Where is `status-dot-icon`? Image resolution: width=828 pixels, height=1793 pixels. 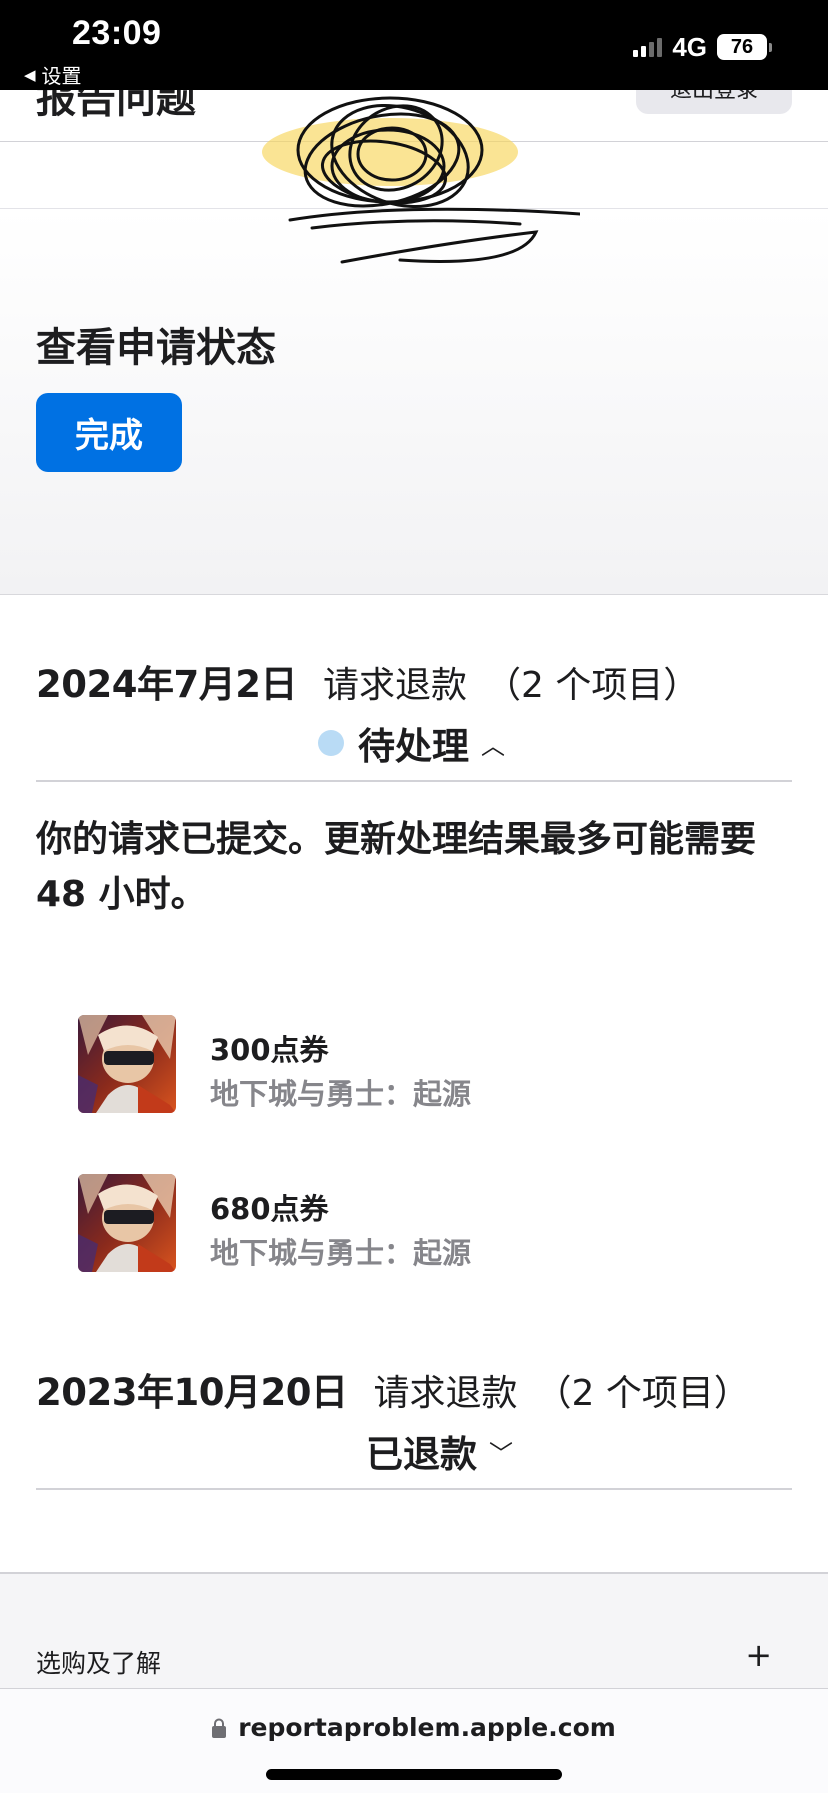
status-dot-icon is located at coordinates (331, 743).